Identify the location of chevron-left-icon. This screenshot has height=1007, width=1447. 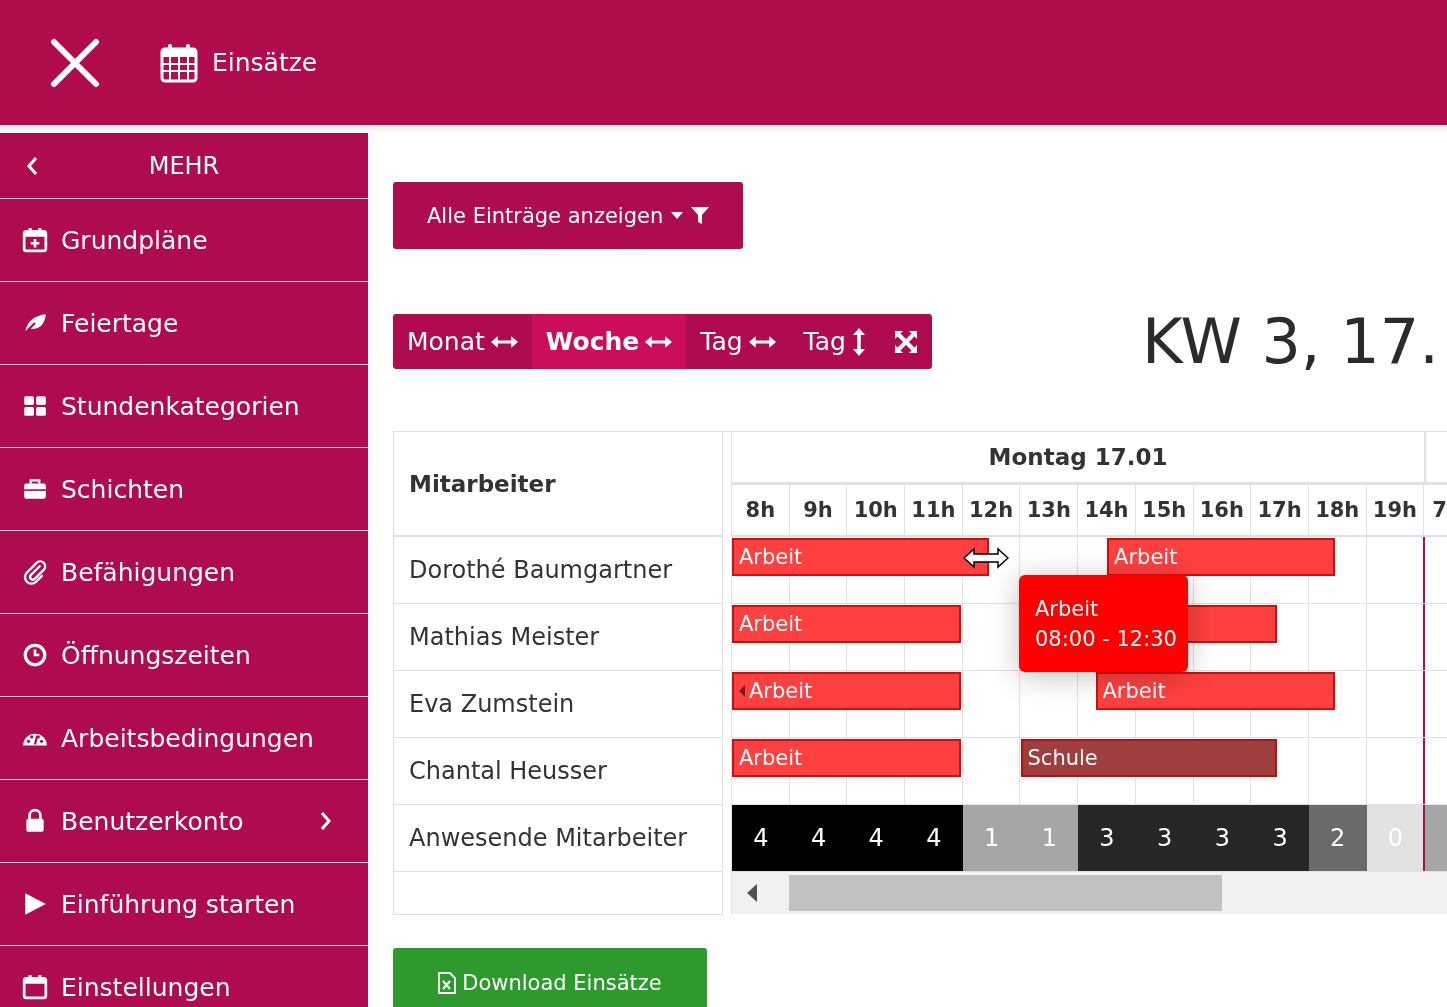
(32, 165).